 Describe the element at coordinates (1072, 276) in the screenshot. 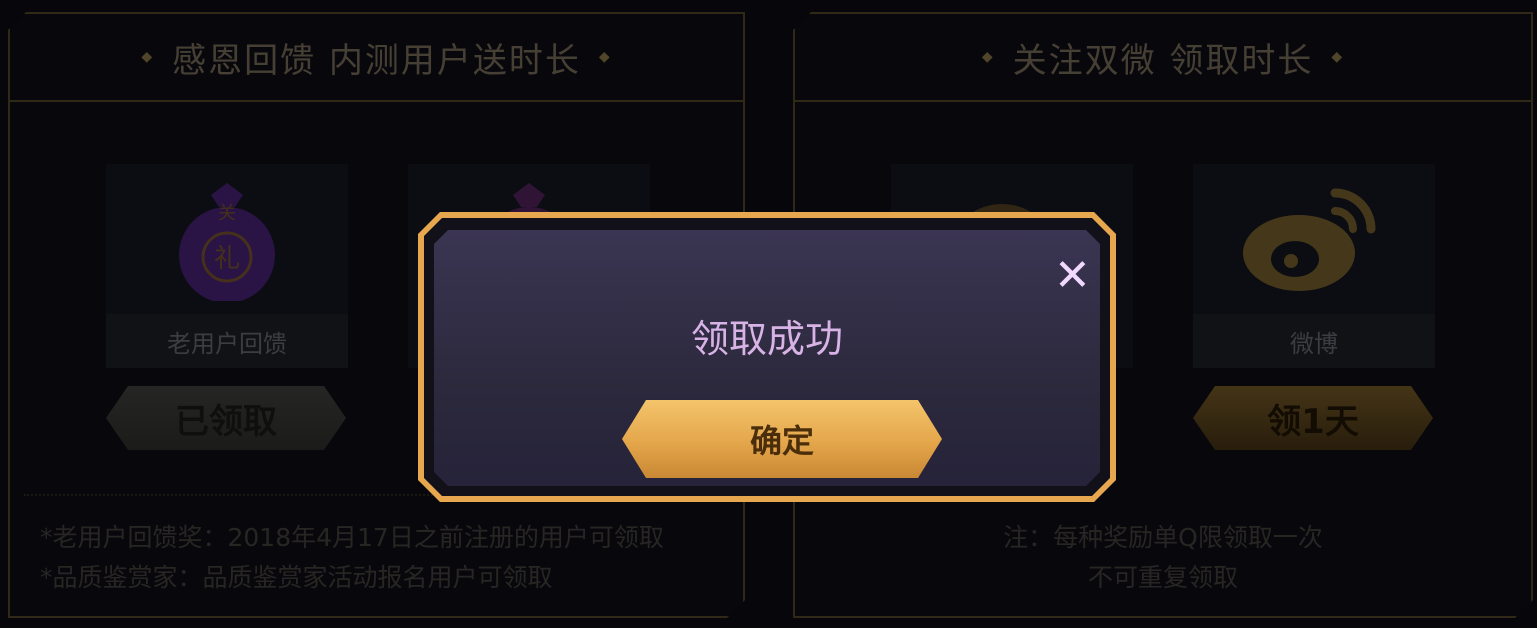

I see `close-icon: ✕` at that location.